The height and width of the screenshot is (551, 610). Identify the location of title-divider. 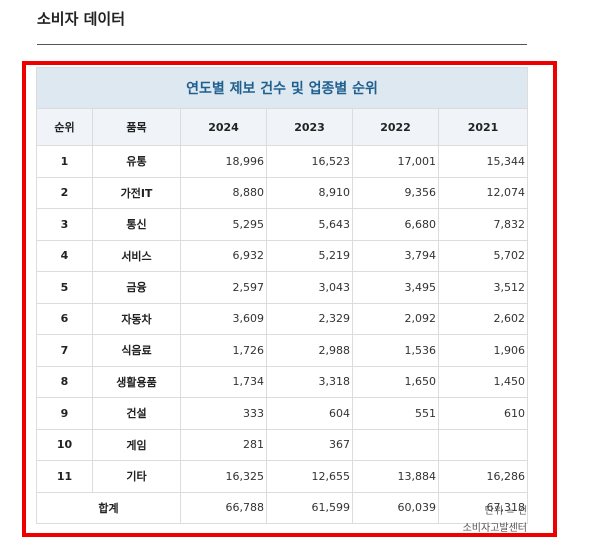
(282, 44).